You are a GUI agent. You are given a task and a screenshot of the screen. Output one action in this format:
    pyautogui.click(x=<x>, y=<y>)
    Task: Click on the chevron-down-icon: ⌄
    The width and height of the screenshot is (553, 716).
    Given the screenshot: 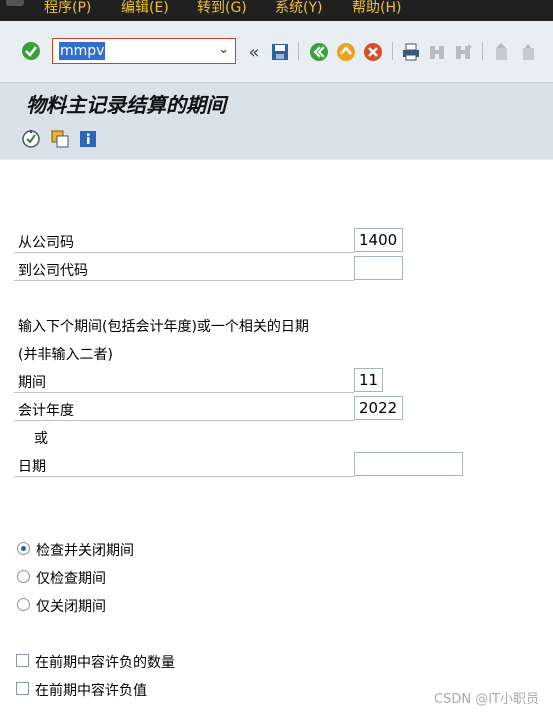 What is the action you would take?
    pyautogui.click(x=223, y=49)
    